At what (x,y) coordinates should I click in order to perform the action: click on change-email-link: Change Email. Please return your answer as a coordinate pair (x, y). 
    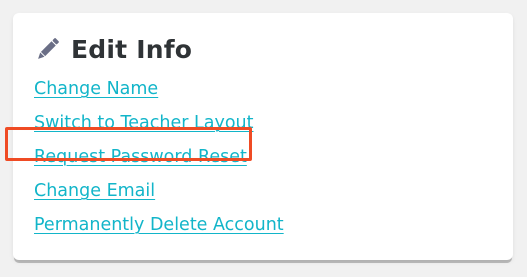
    Looking at the image, I should click on (159, 194).